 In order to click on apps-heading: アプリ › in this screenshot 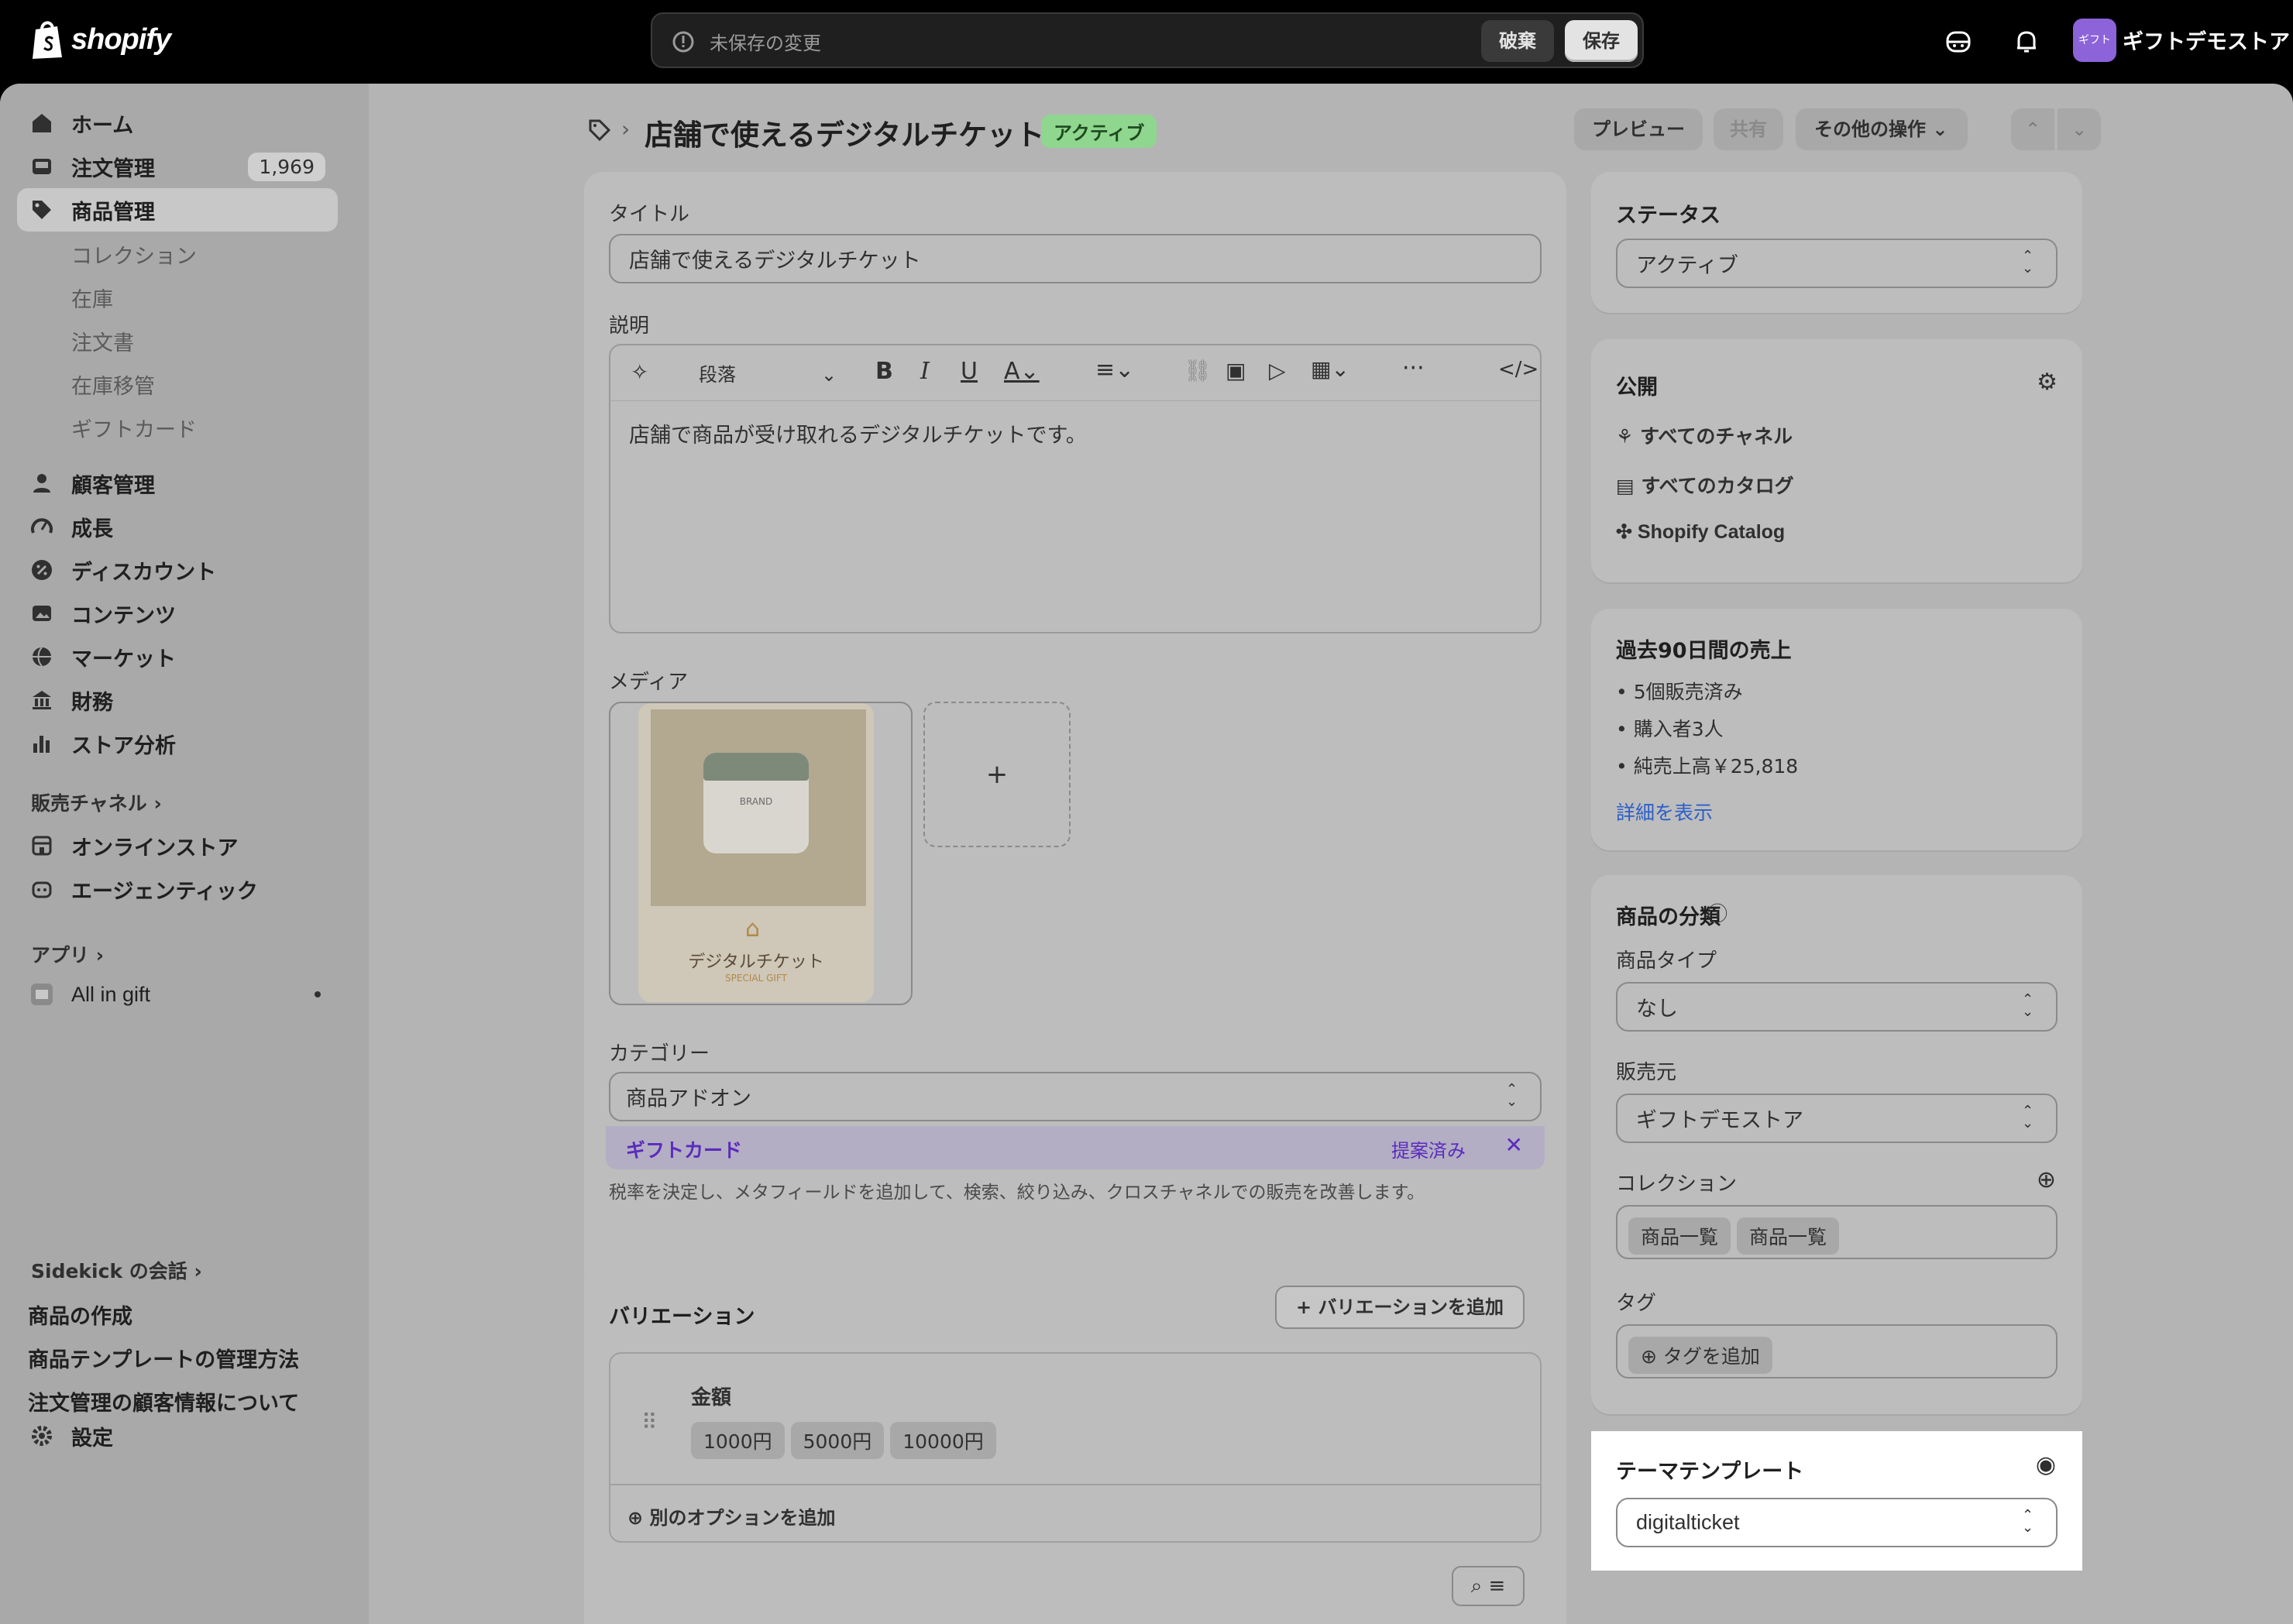, I will do `click(67, 954)`.